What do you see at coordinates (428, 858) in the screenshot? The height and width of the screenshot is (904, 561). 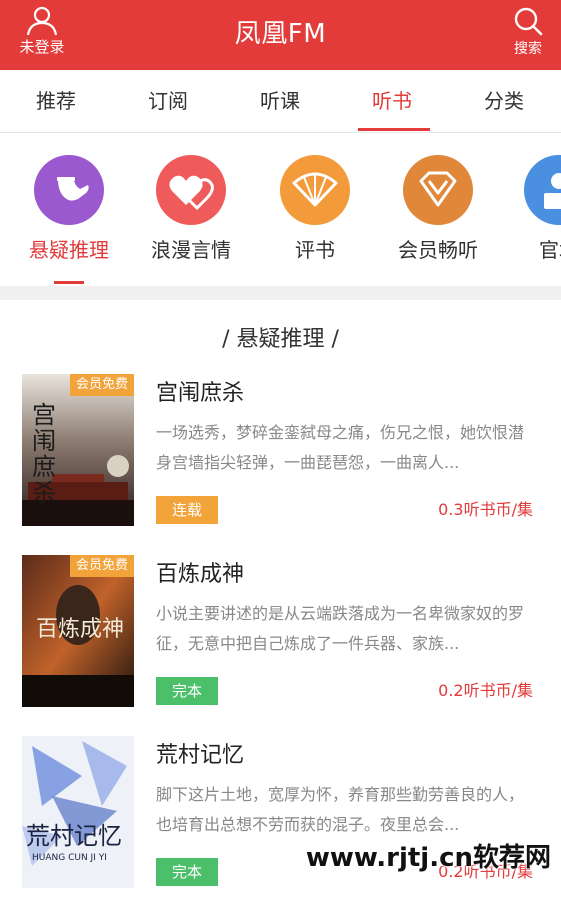 I see `site-watermark: www.rjtj.cn软荐网` at bounding box center [428, 858].